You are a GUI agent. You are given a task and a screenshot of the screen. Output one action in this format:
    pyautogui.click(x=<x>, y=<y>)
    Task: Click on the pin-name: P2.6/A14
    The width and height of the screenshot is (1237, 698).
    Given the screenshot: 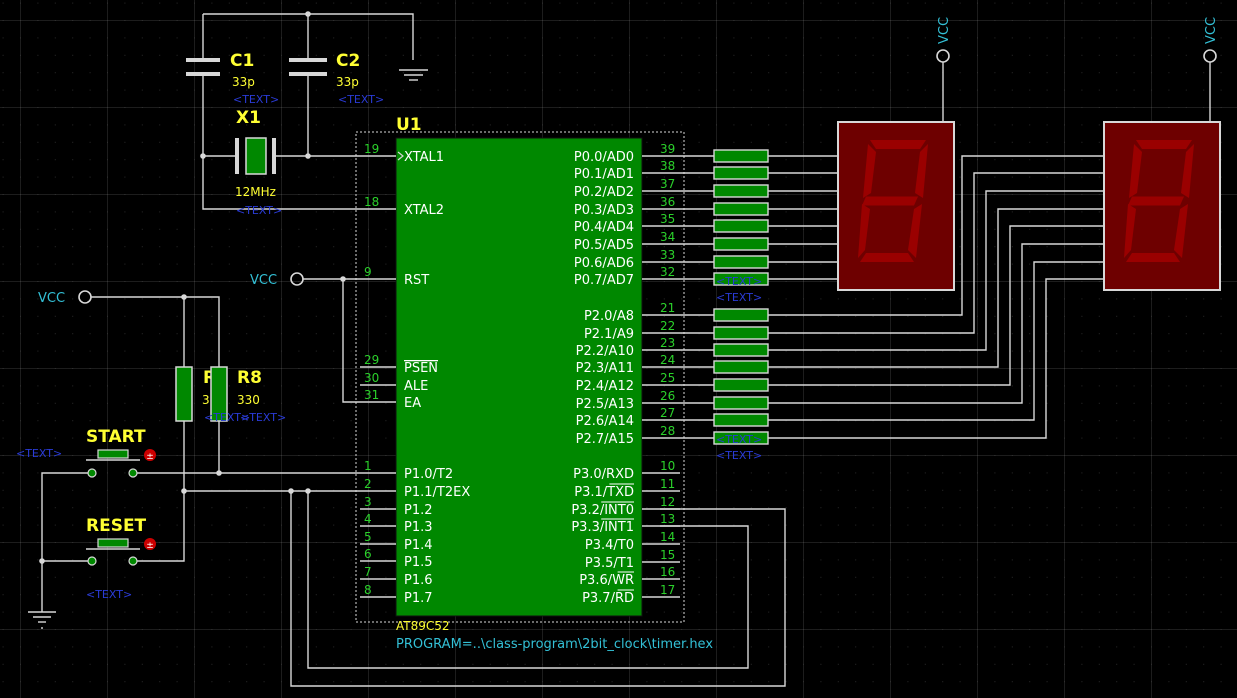 What is the action you would take?
    pyautogui.click(x=605, y=421)
    